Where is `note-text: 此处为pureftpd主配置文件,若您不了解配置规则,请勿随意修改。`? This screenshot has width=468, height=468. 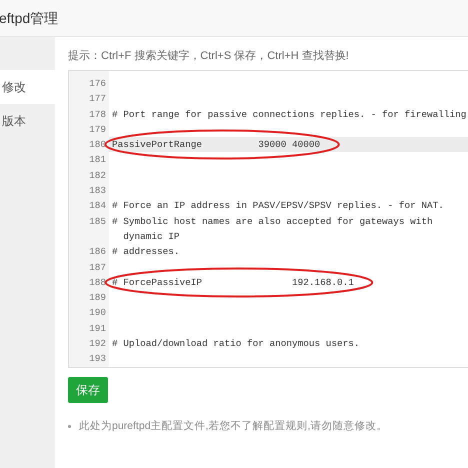 note-text: 此处为pureftpd主配置文件,若您不了解配置规则,请勿随意修改。 is located at coordinates (233, 426).